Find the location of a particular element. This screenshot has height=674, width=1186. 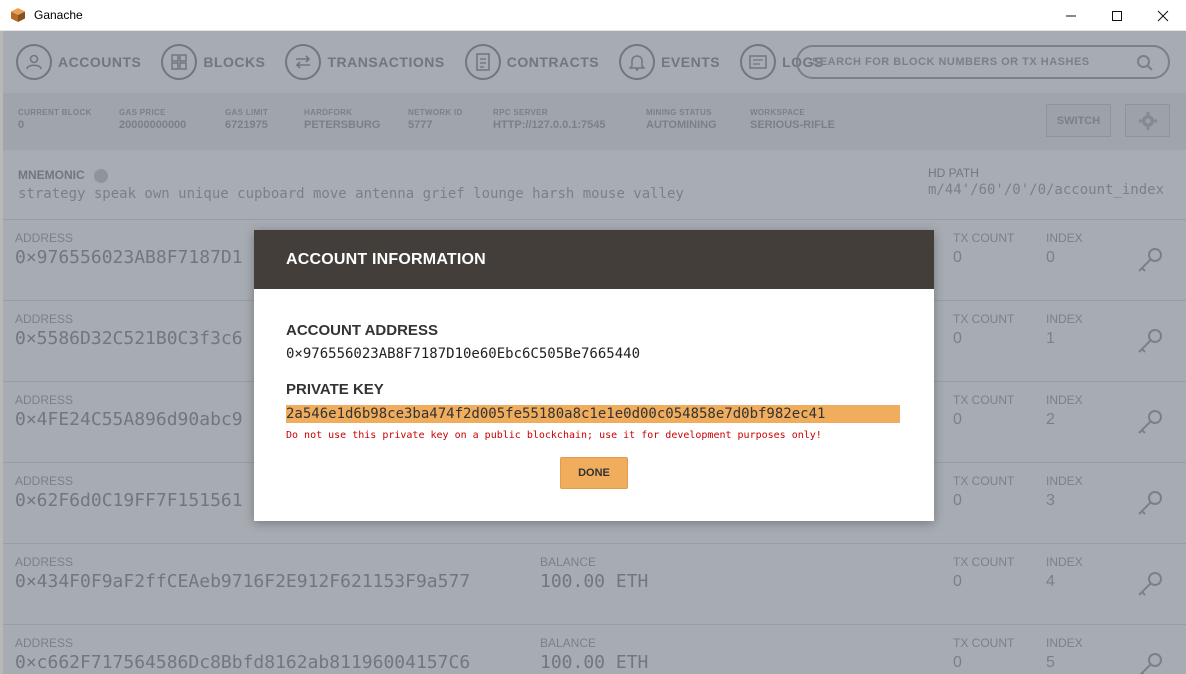

window-title-bar: Ganache is located at coordinates (593, 15).